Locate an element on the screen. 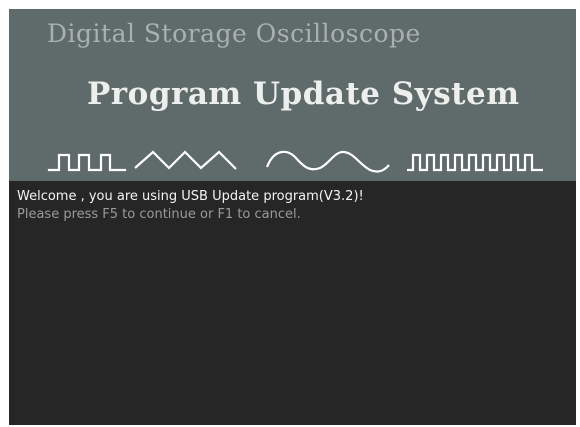 The image size is (580, 427). waveform-icon-row is located at coordinates (292, 157).